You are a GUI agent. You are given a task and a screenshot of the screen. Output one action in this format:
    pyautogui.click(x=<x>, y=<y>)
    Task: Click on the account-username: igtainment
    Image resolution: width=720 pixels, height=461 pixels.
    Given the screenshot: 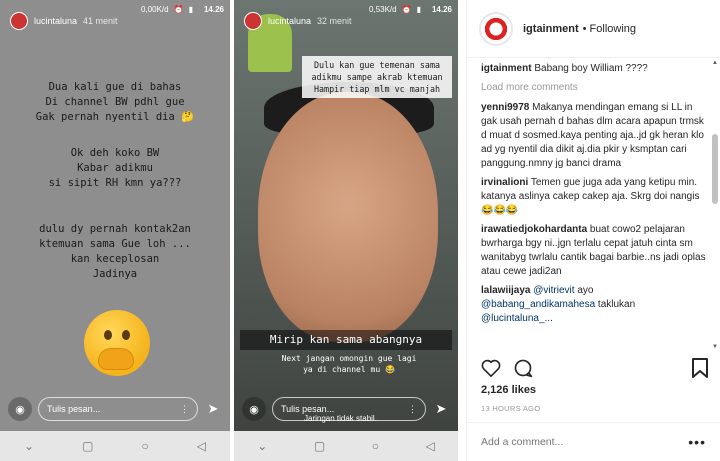 What is the action you would take?
    pyautogui.click(x=551, y=29)
    